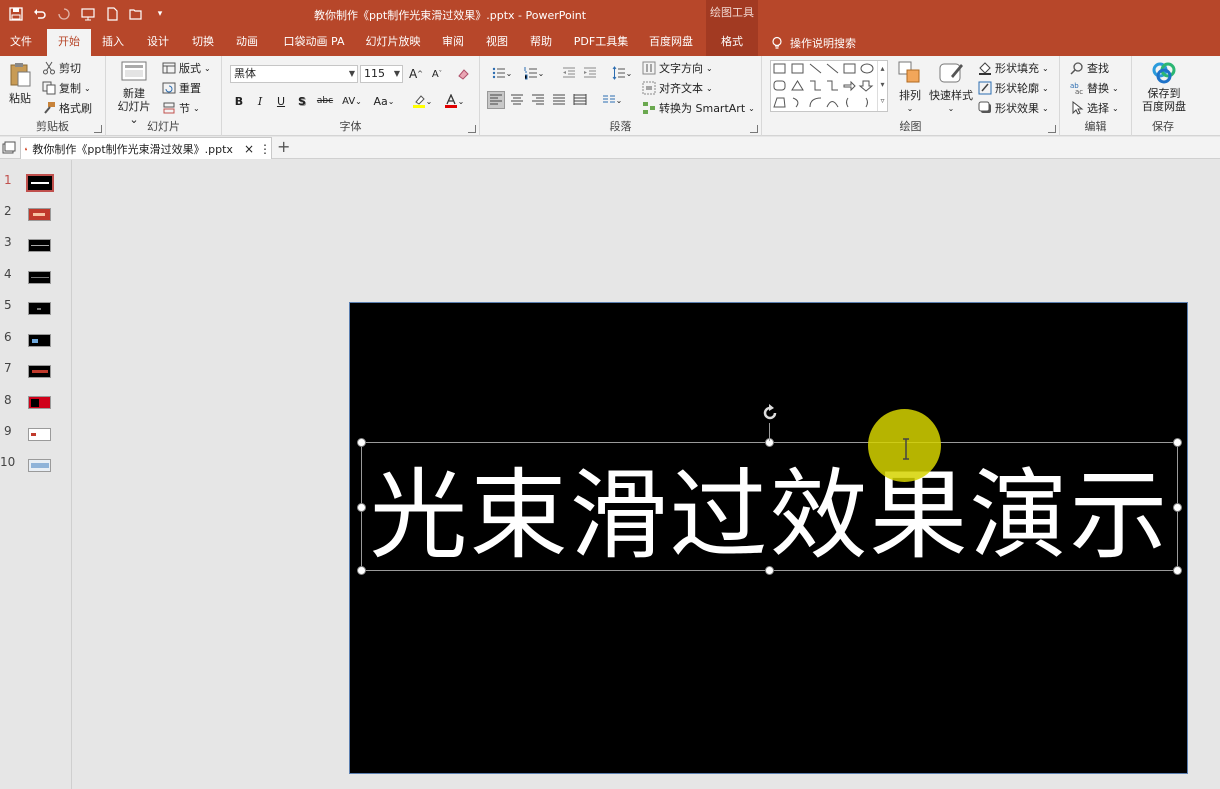 Image resolution: width=1220 pixels, height=789 pixels. What do you see at coordinates (21, 42) in the screenshot?
I see `tab-file: 文件` at bounding box center [21, 42].